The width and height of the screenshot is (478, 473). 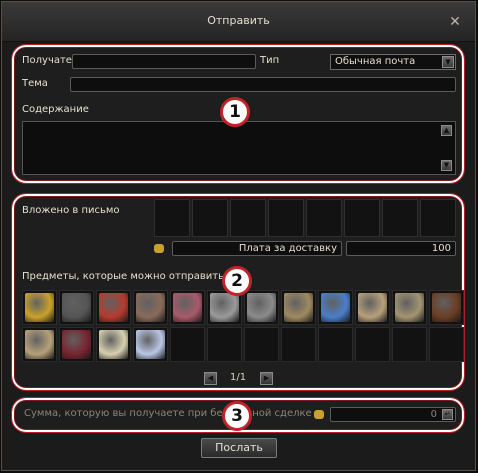 I want to click on flask-icon, so click(x=150, y=307).